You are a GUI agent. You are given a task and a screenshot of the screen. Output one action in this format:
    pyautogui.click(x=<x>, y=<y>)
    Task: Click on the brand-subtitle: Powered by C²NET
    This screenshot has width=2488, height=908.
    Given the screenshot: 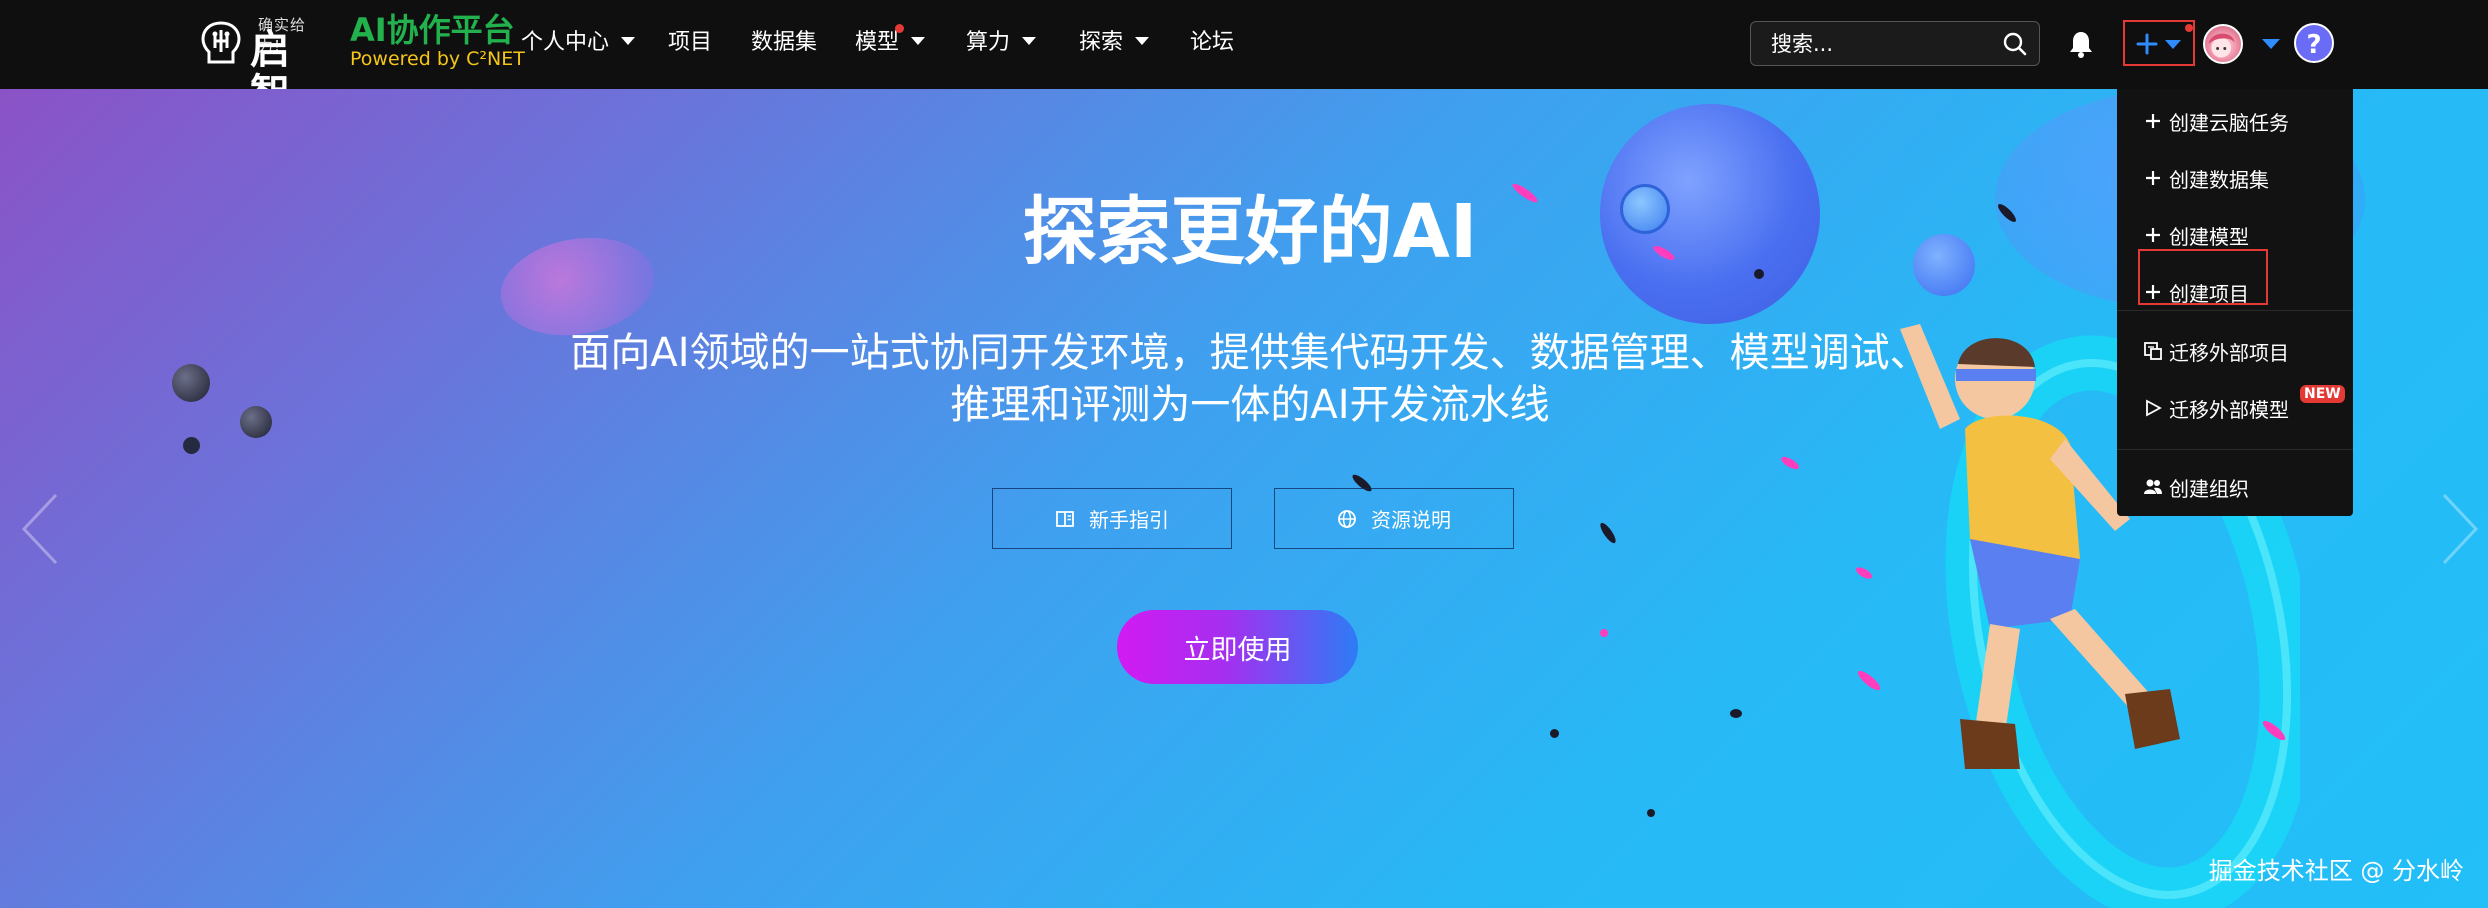 What is the action you would take?
    pyautogui.click(x=437, y=59)
    